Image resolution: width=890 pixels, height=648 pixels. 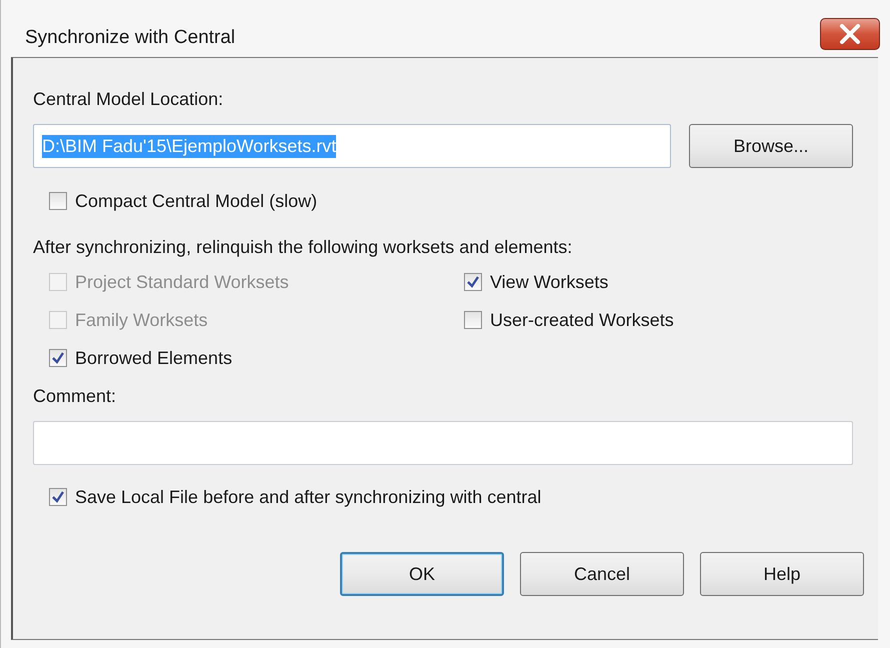 I want to click on close-button, so click(x=850, y=34).